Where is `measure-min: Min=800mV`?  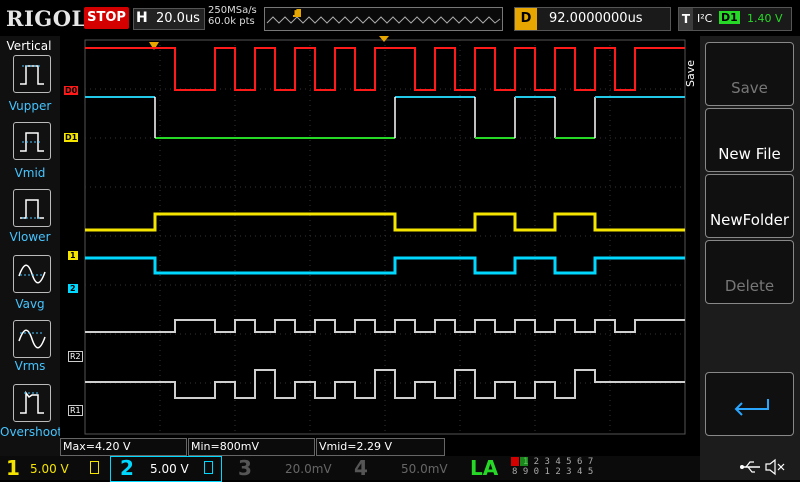 measure-min: Min=800mV is located at coordinates (251, 447).